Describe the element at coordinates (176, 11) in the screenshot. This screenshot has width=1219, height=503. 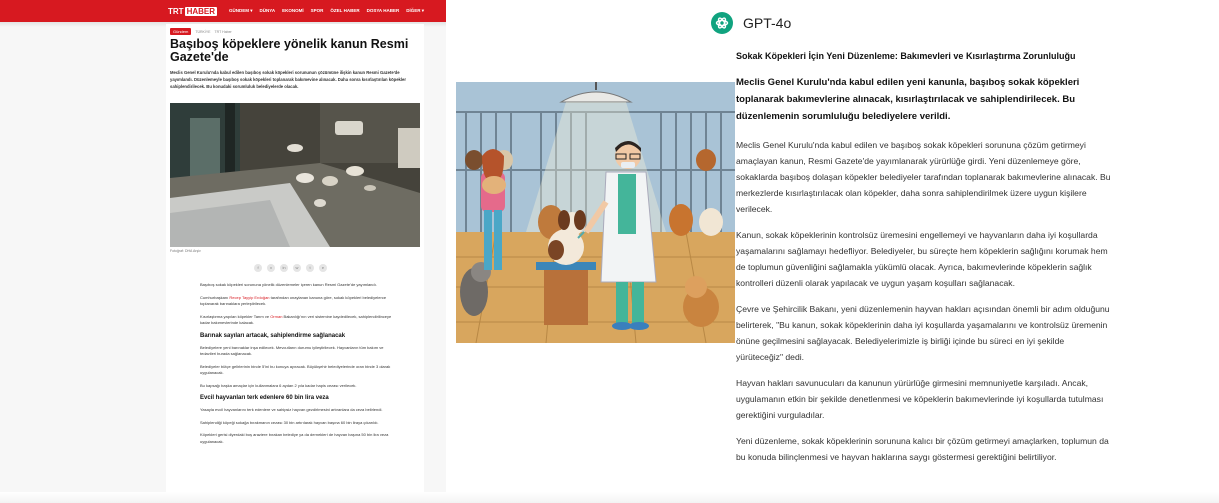
I see `logo-text-1: TRT` at that location.